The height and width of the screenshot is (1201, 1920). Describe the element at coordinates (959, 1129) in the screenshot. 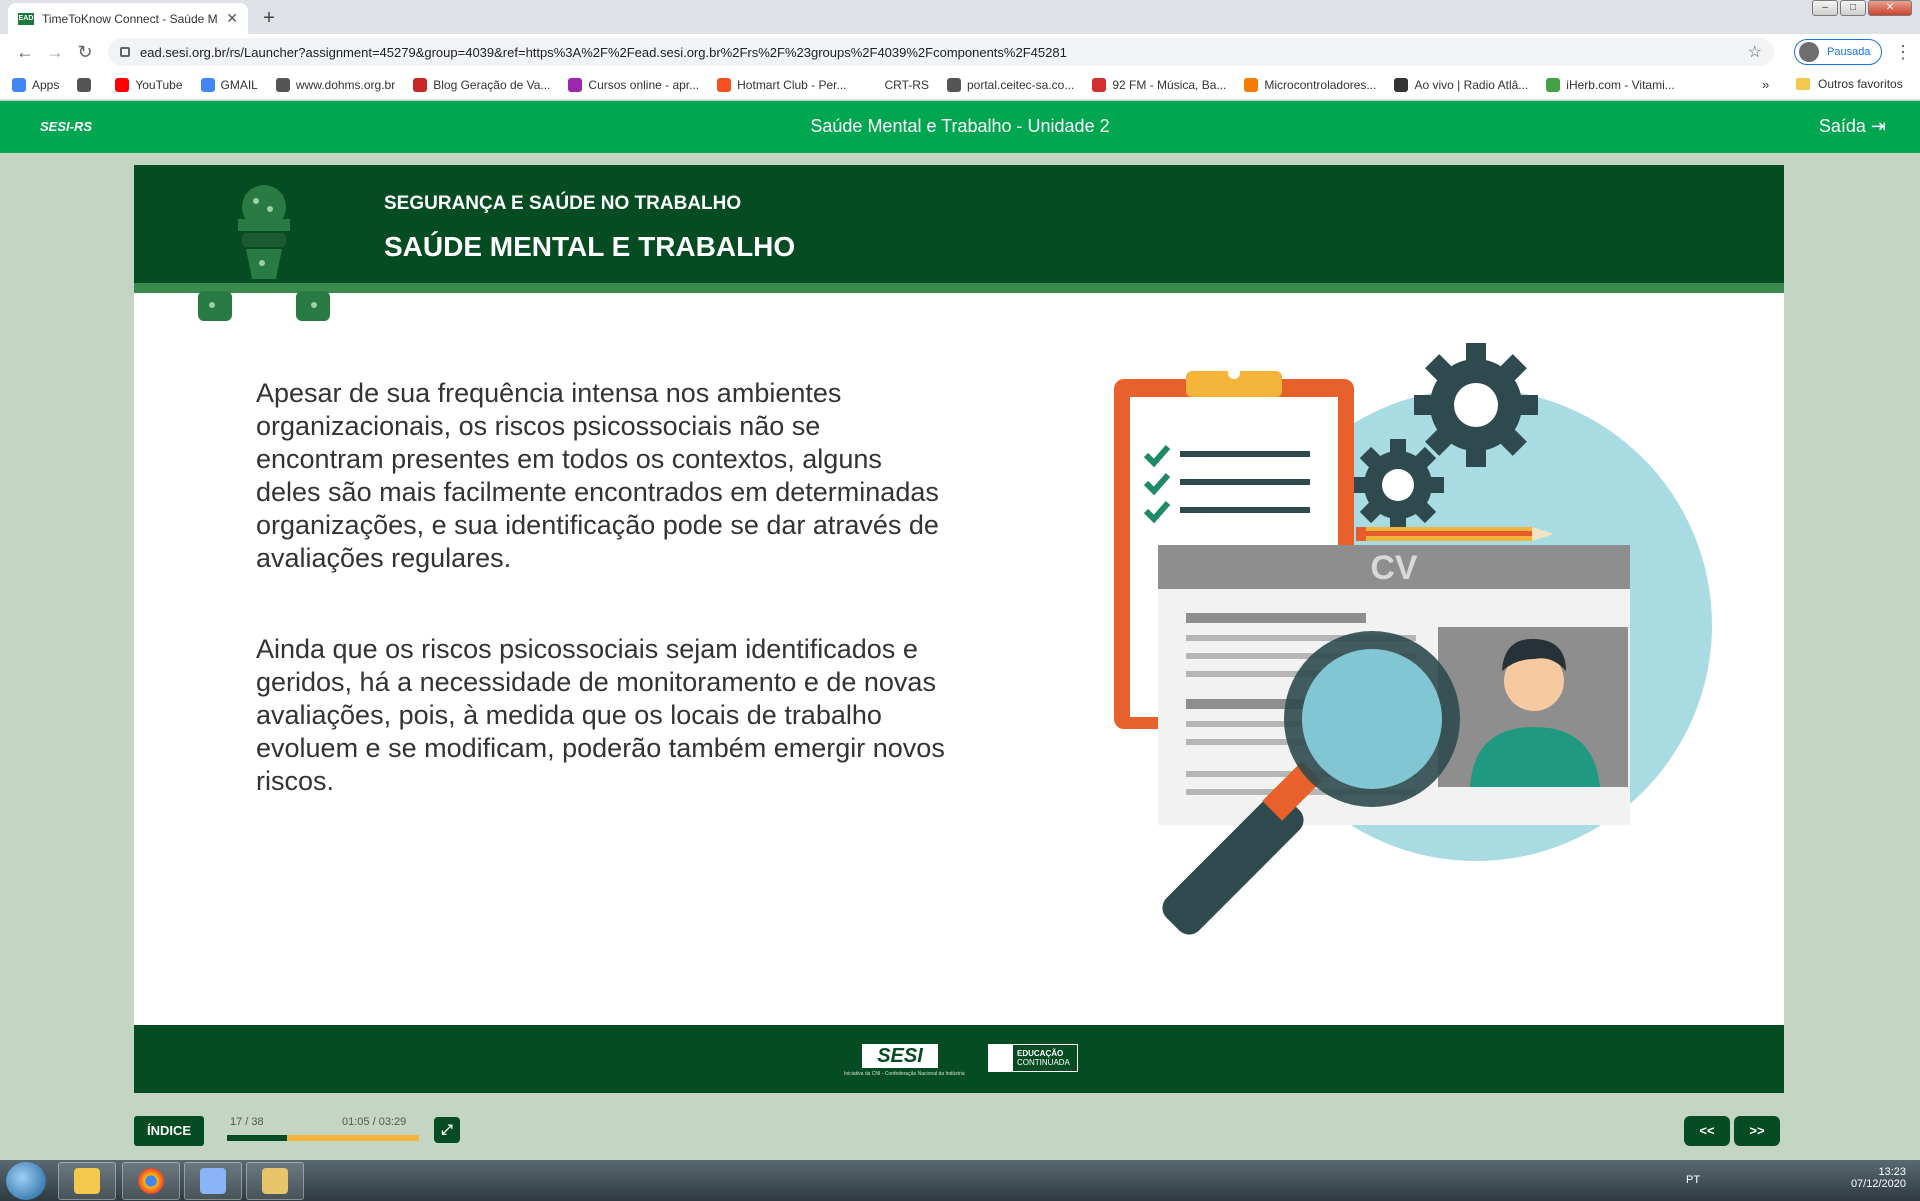

I see `player-controls: ÍNDICE 17 / 38 01:05 / 03:29 ⤢ << >>` at that location.